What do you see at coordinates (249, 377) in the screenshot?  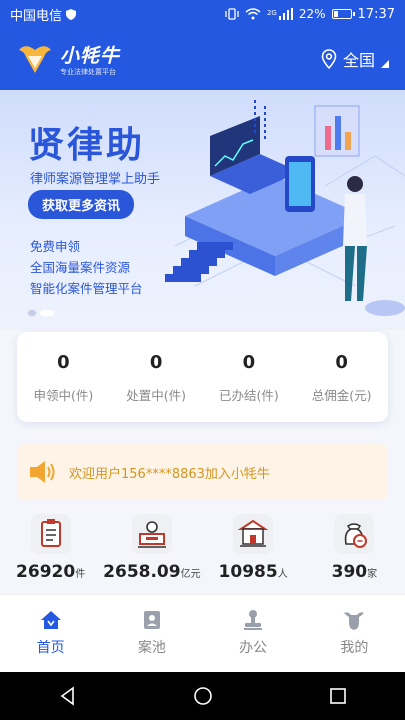 I see `stat-completed: 0 已办结(件)` at bounding box center [249, 377].